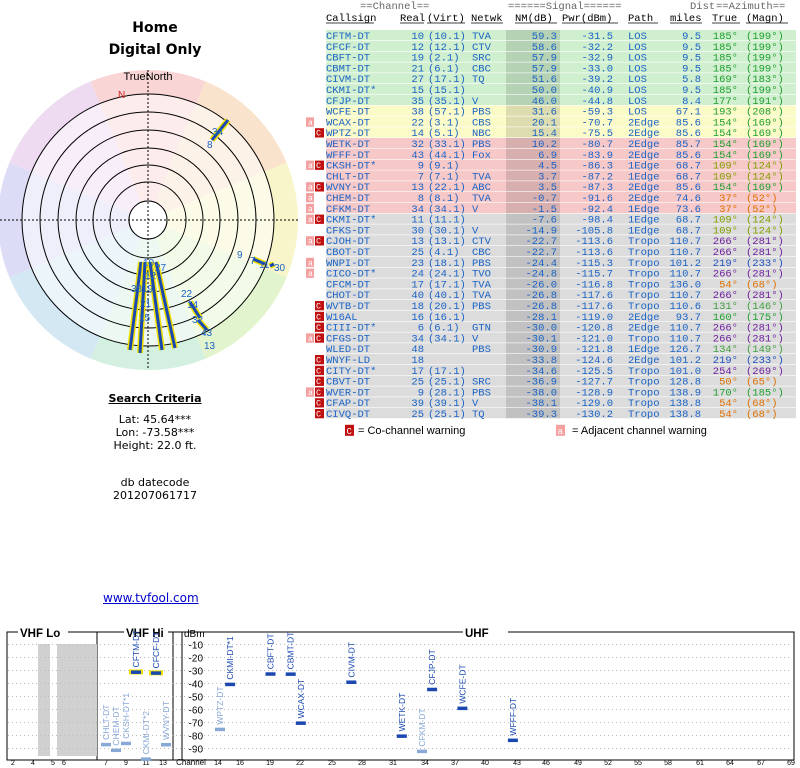 This screenshot has height=768, width=800. What do you see at coordinates (685, 415) in the screenshot?
I see `station-distance: 138.8` at bounding box center [685, 415].